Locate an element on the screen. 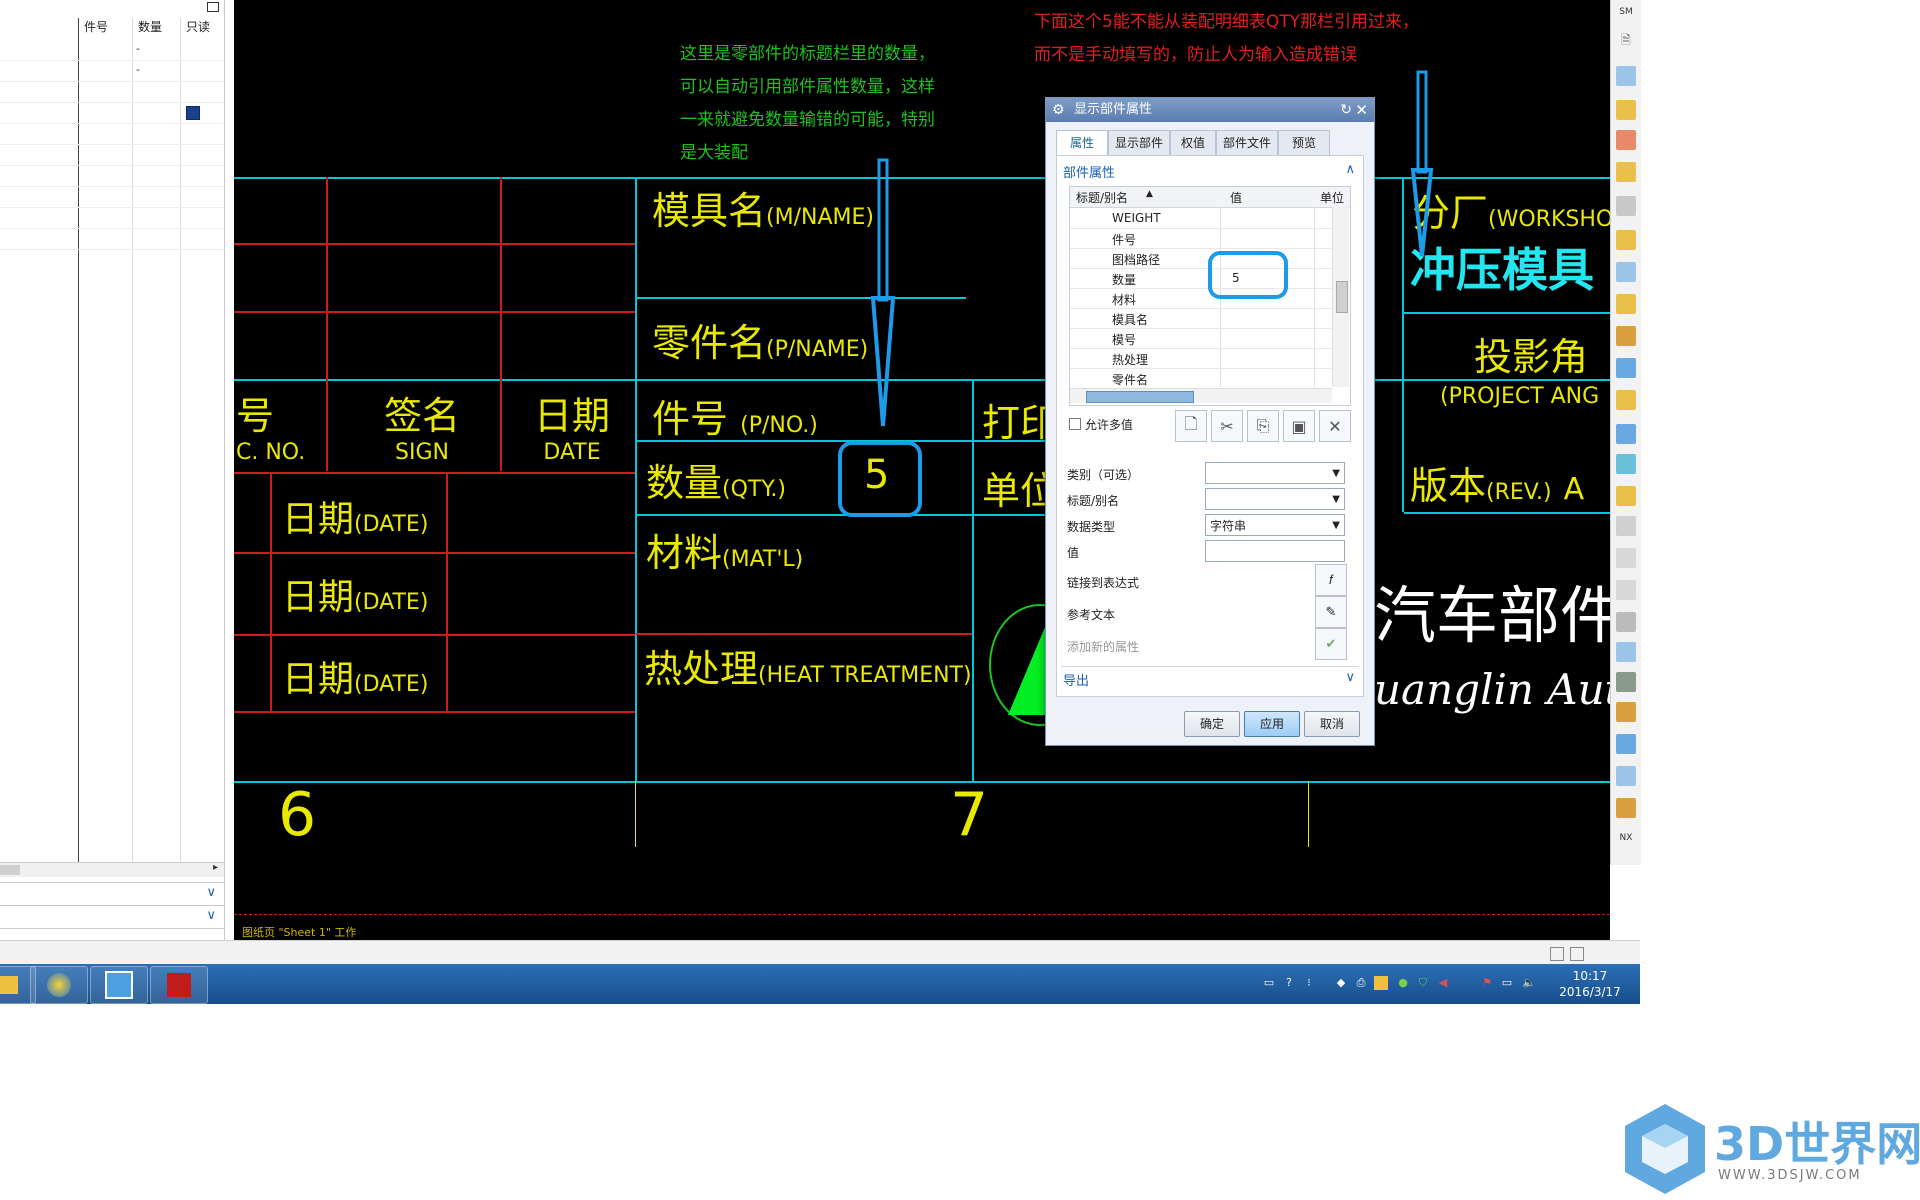  tab-attributes: 属性 is located at coordinates (1082, 142).